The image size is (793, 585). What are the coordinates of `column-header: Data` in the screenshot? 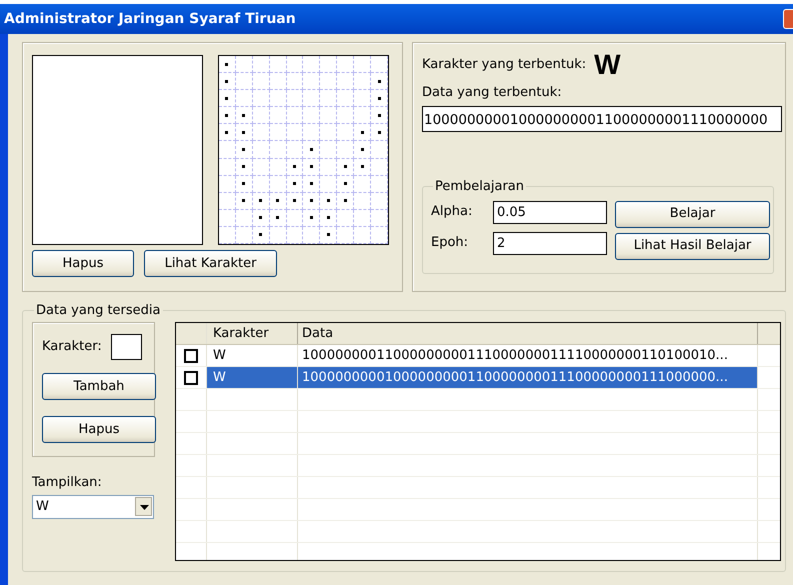 It's located at (528, 333).